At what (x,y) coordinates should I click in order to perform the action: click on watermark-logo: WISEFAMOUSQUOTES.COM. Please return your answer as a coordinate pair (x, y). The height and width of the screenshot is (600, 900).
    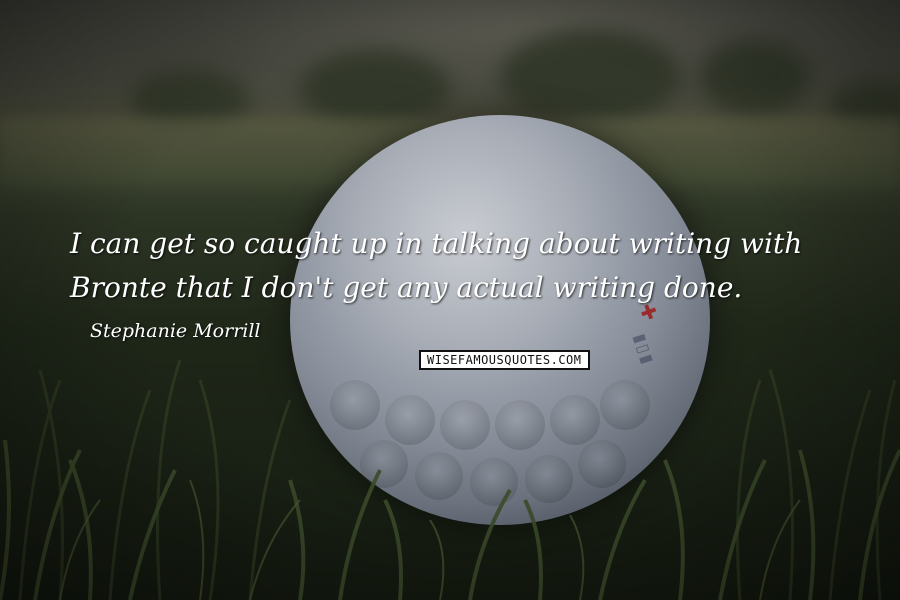
    Looking at the image, I should click on (504, 360).